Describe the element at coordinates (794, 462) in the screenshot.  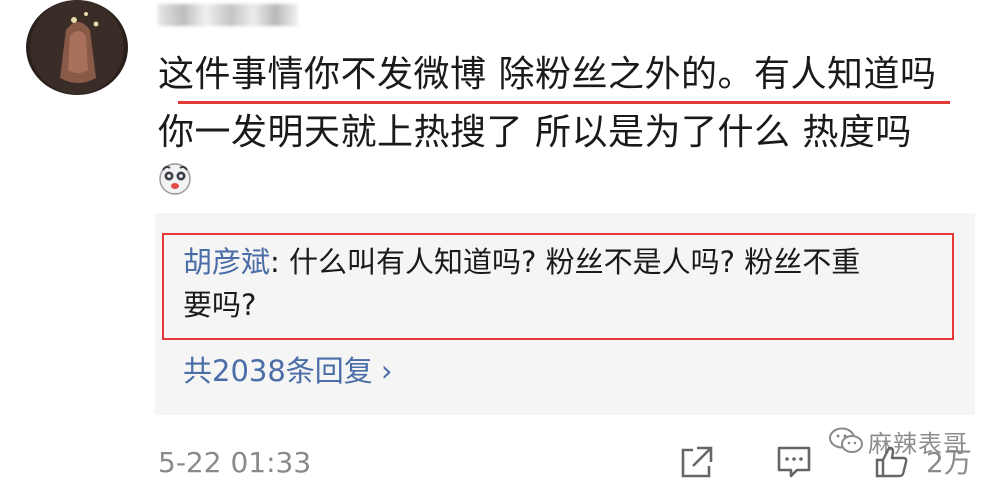
I see `comment-icon` at that location.